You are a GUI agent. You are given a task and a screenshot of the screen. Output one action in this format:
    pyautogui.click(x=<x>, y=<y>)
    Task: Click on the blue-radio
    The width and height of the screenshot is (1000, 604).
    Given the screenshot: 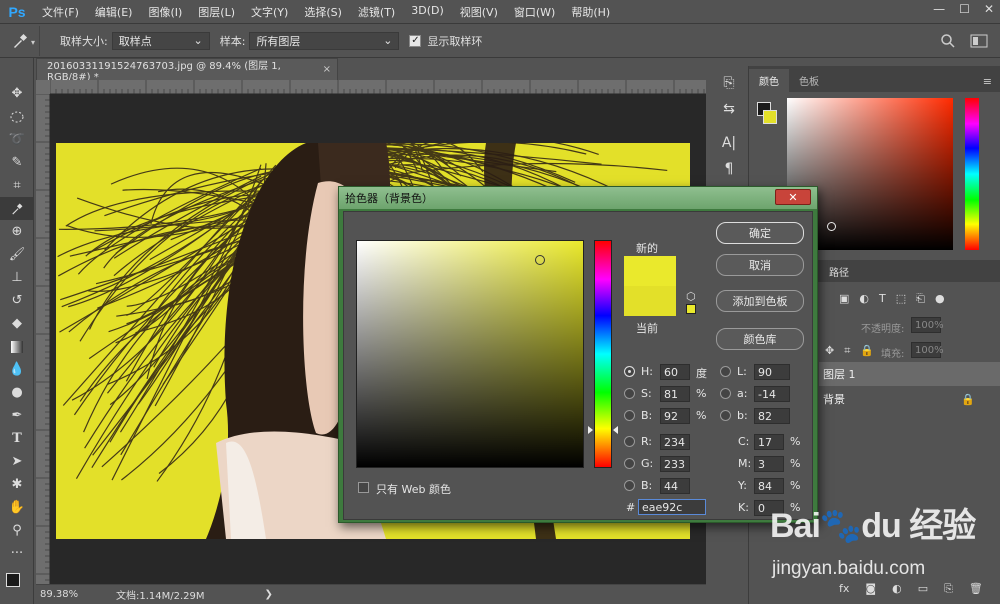 What is the action you would take?
    pyautogui.click(x=629, y=485)
    